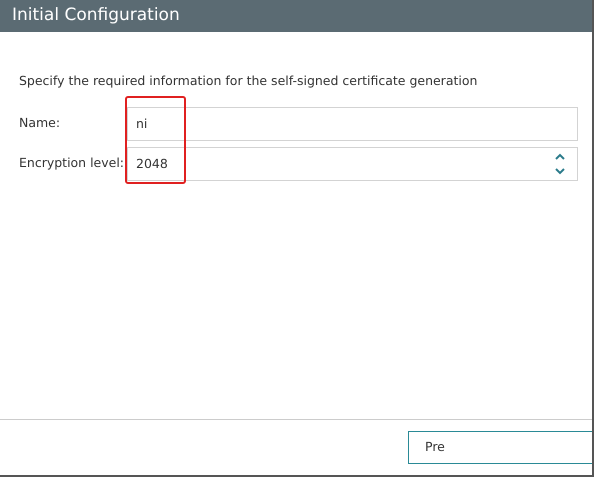  What do you see at coordinates (248, 81) in the screenshot?
I see `instruction-text: Specify the required information for the self-signed certificate generation` at bounding box center [248, 81].